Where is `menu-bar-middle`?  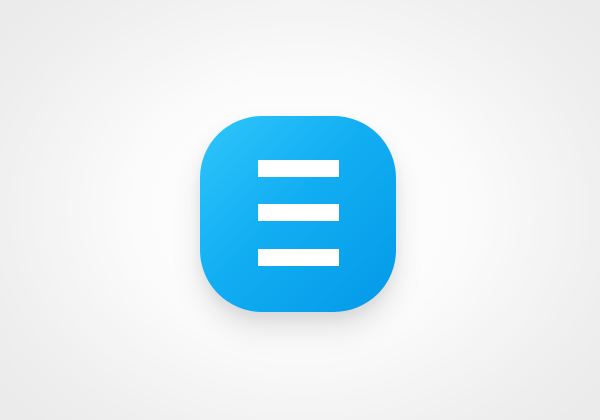 menu-bar-middle is located at coordinates (298, 212).